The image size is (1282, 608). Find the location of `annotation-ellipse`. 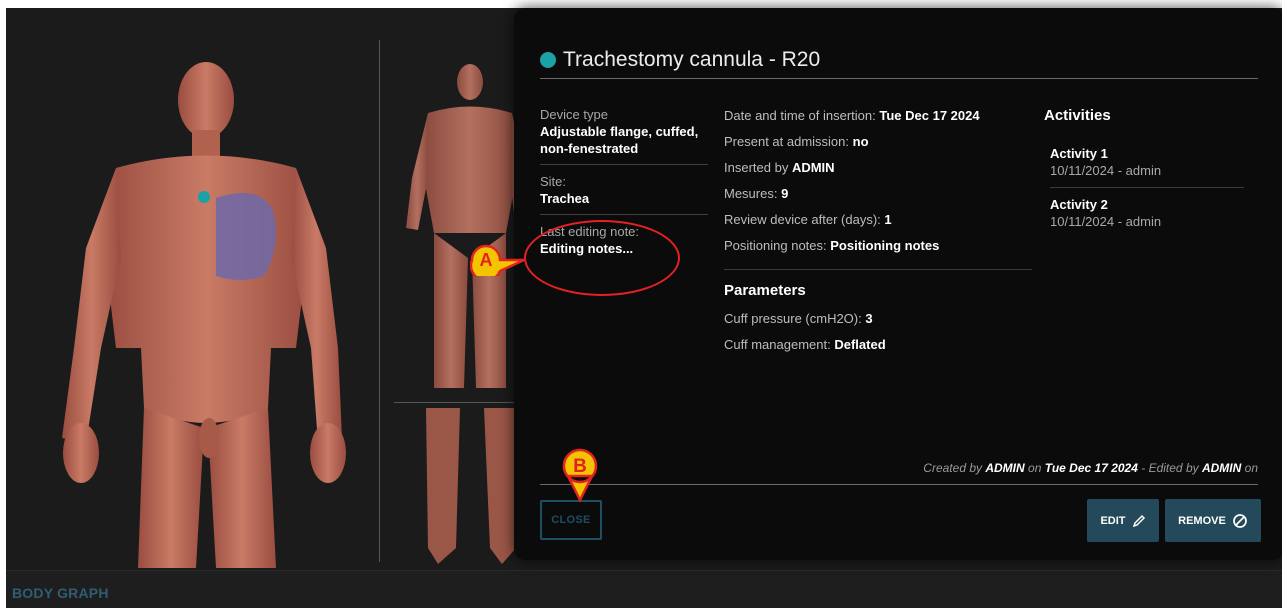

annotation-ellipse is located at coordinates (602, 258).